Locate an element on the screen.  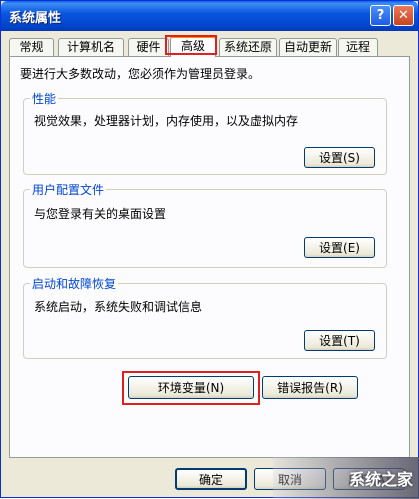
group-startup-legend: 启动和故障恢复 is located at coordinates (74, 283).